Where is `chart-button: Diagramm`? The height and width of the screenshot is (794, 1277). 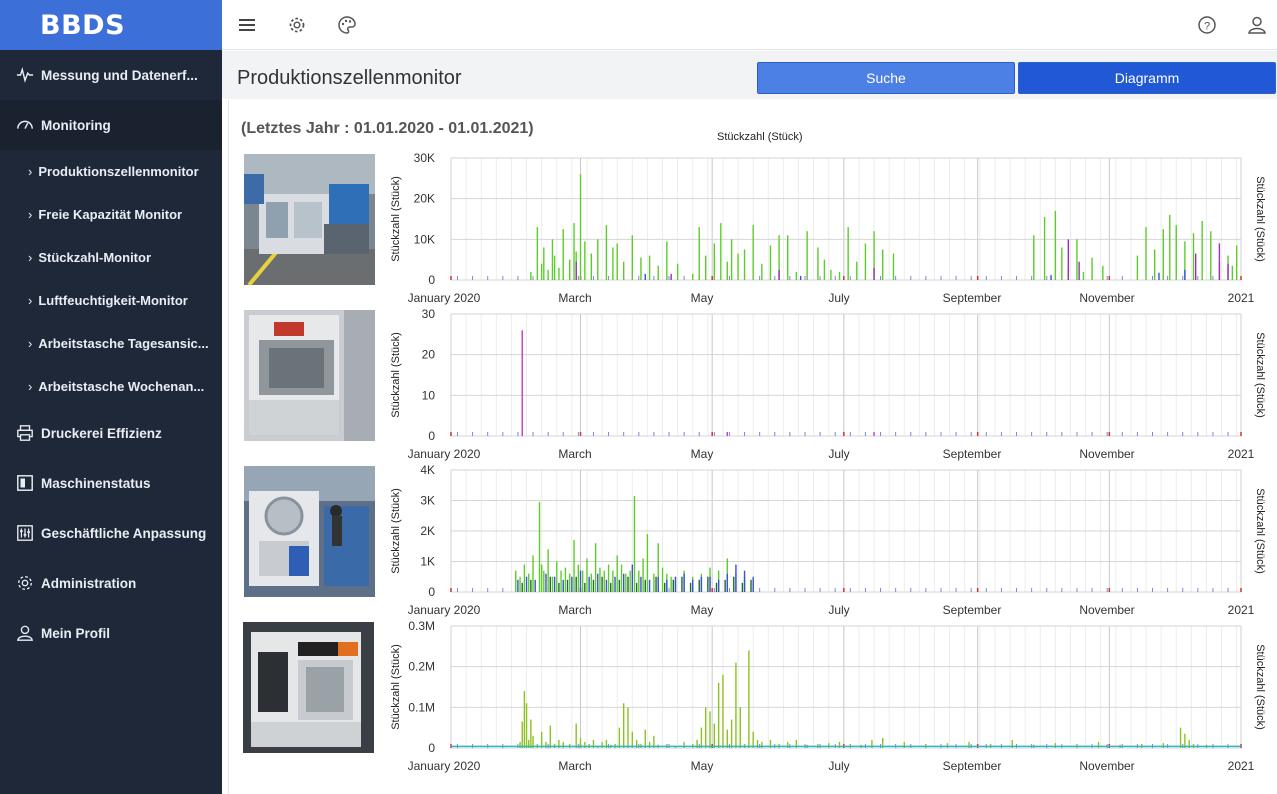 chart-button: Diagramm is located at coordinates (1147, 78).